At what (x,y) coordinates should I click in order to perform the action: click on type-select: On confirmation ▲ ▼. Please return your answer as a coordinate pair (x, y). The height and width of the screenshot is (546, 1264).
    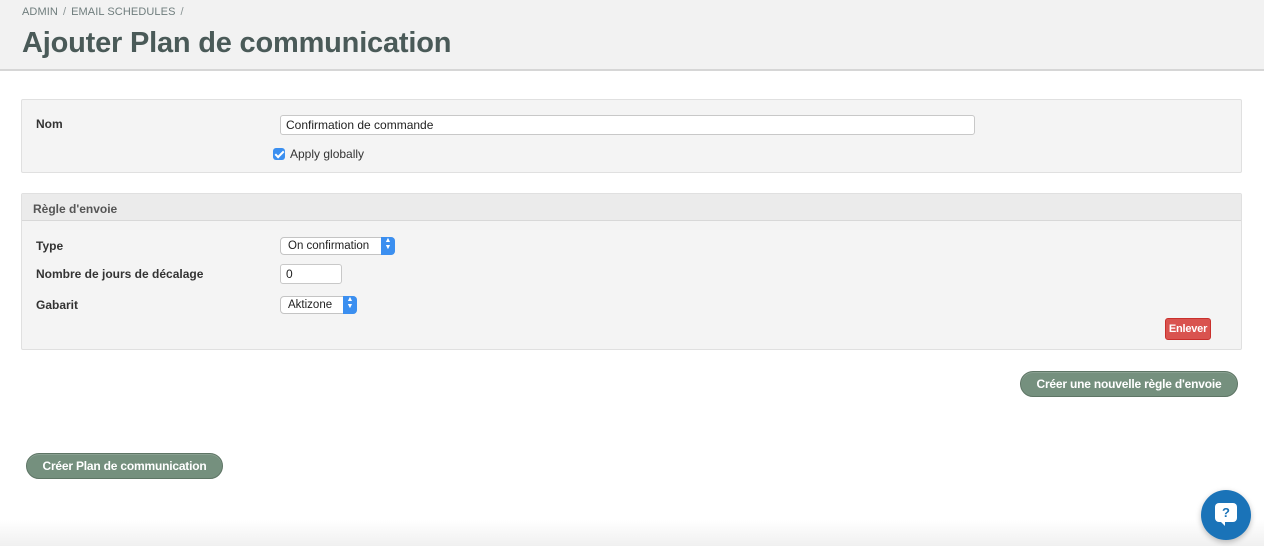
    Looking at the image, I should click on (337, 246).